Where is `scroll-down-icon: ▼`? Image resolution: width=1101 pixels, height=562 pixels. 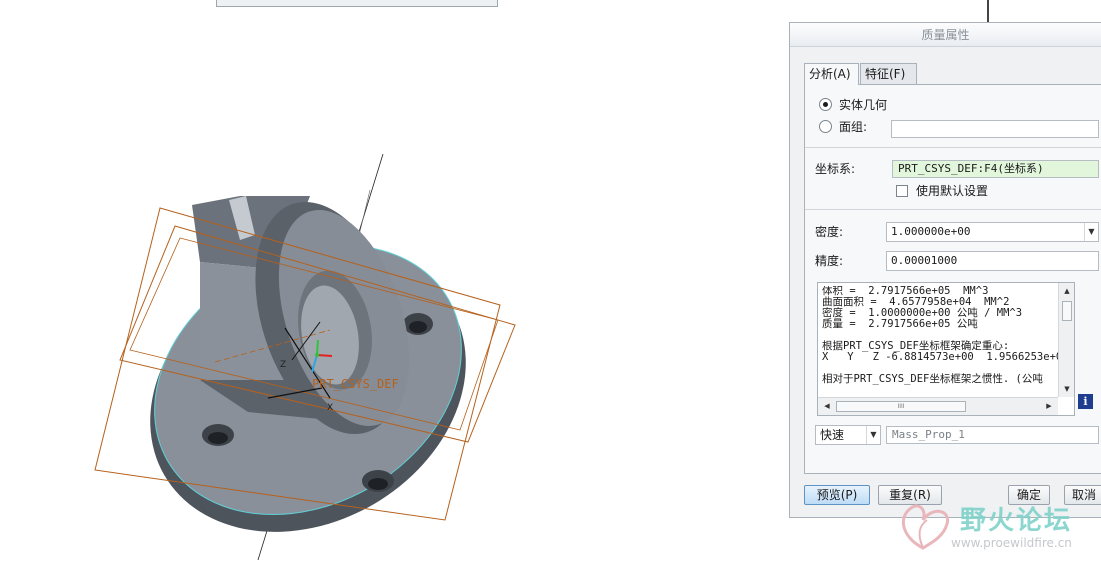 scroll-down-icon: ▼ is located at coordinates (1067, 389).